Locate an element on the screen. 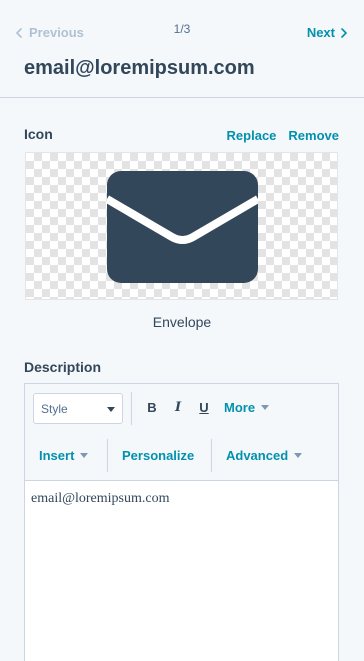 Image resolution: width=364 pixels, height=661 pixels. insert-label: Insert is located at coordinates (57, 455).